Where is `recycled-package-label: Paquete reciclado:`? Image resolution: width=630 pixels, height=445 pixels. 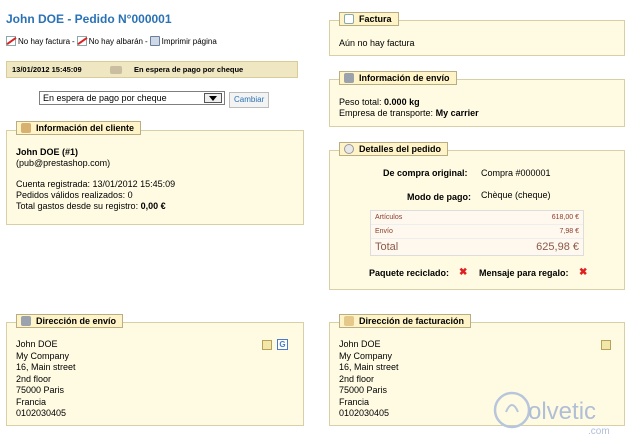 recycled-package-label: Paquete reciclado: is located at coordinates (409, 273).